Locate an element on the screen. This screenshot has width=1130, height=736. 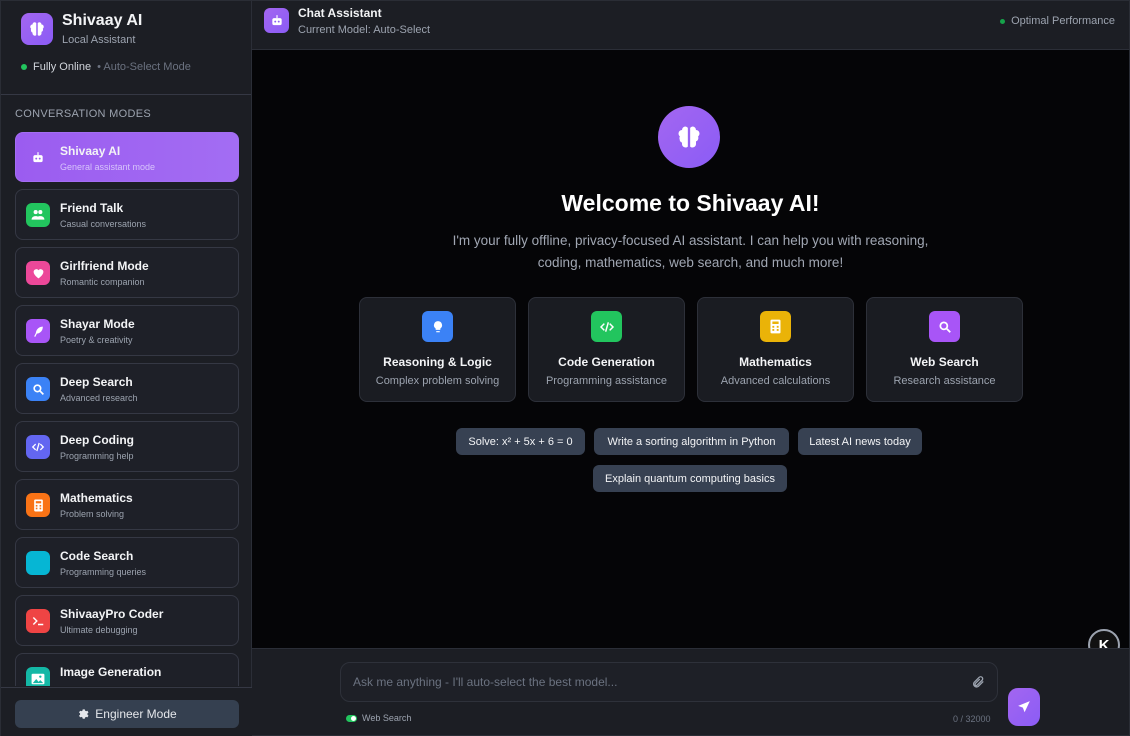
mode-name: Code Search is located at coordinates (97, 556).